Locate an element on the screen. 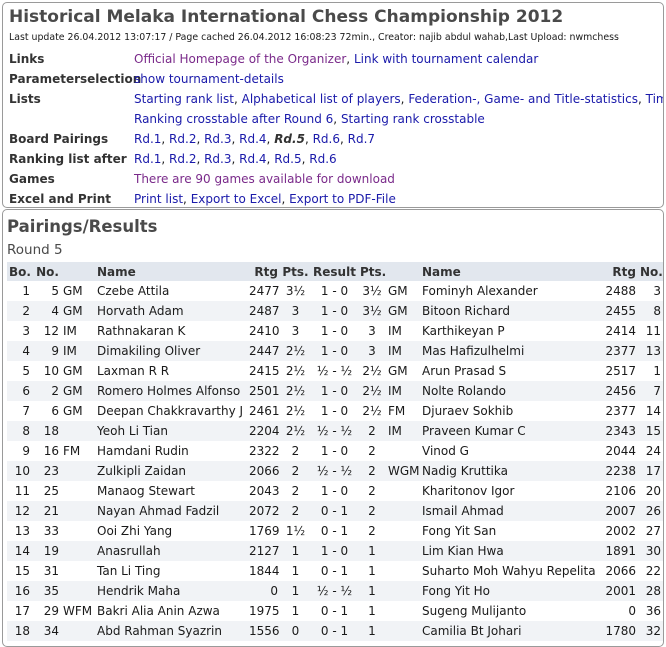  pairing-round-6-link: Rd.6 is located at coordinates (326, 139).